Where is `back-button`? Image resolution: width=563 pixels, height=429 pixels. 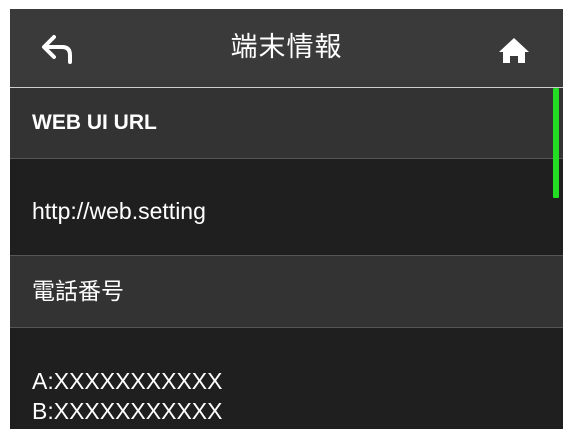 back-button is located at coordinates (58, 49).